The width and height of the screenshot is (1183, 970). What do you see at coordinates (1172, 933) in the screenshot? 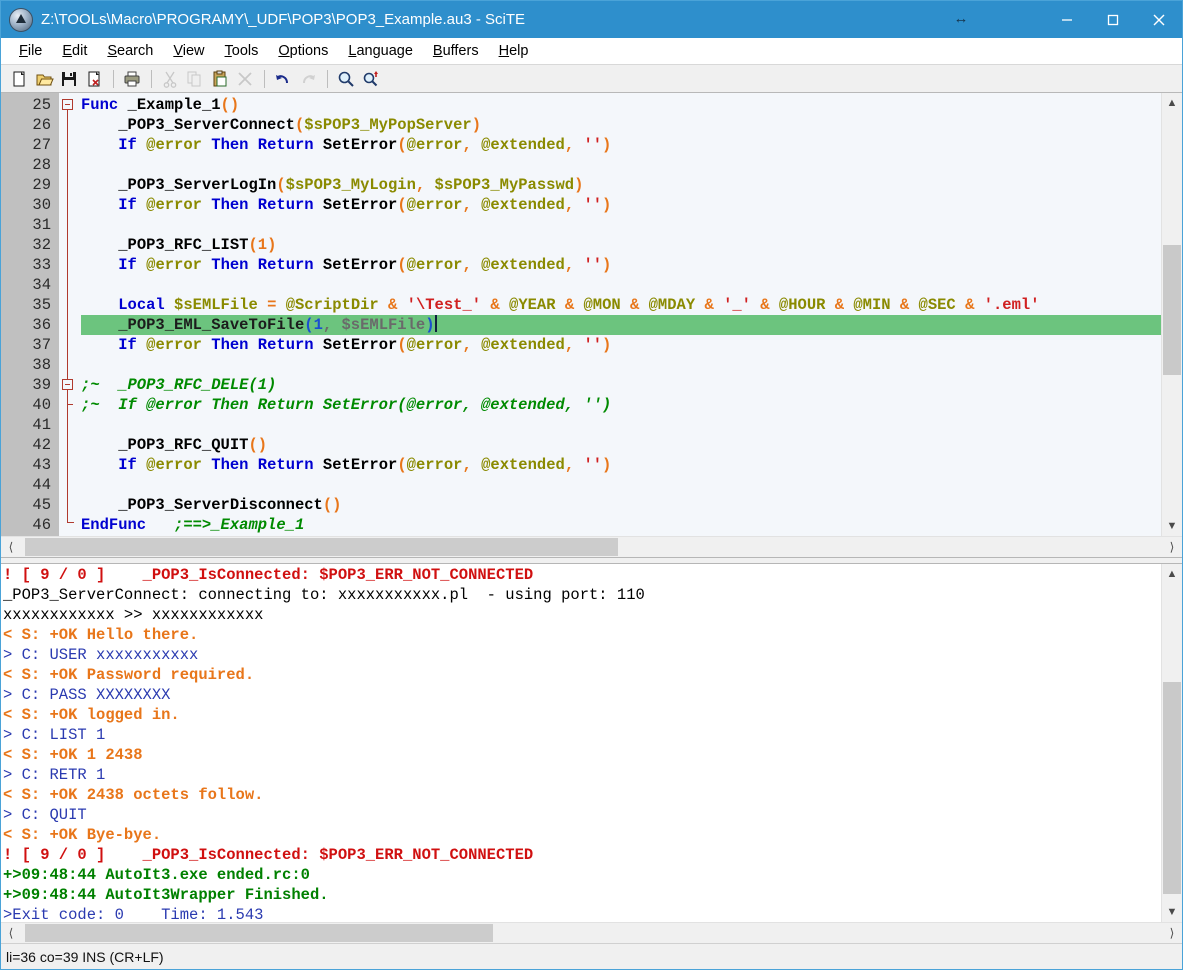
I see `output-scroll-right-icon: ⟩` at bounding box center [1172, 933].